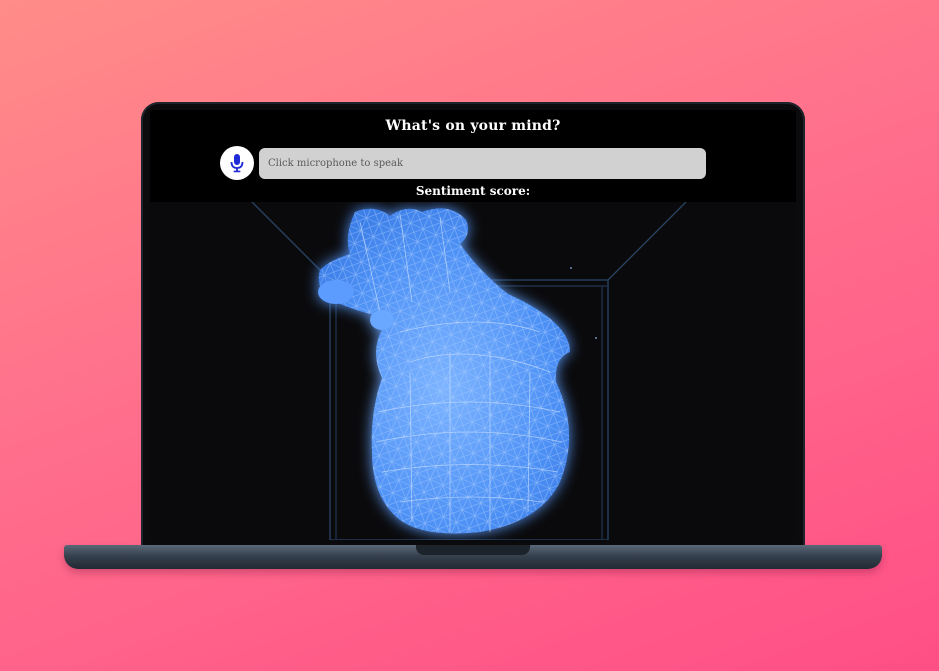 The height and width of the screenshot is (671, 939). What do you see at coordinates (473, 126) in the screenshot?
I see `page-title: What's on your mind?` at bounding box center [473, 126].